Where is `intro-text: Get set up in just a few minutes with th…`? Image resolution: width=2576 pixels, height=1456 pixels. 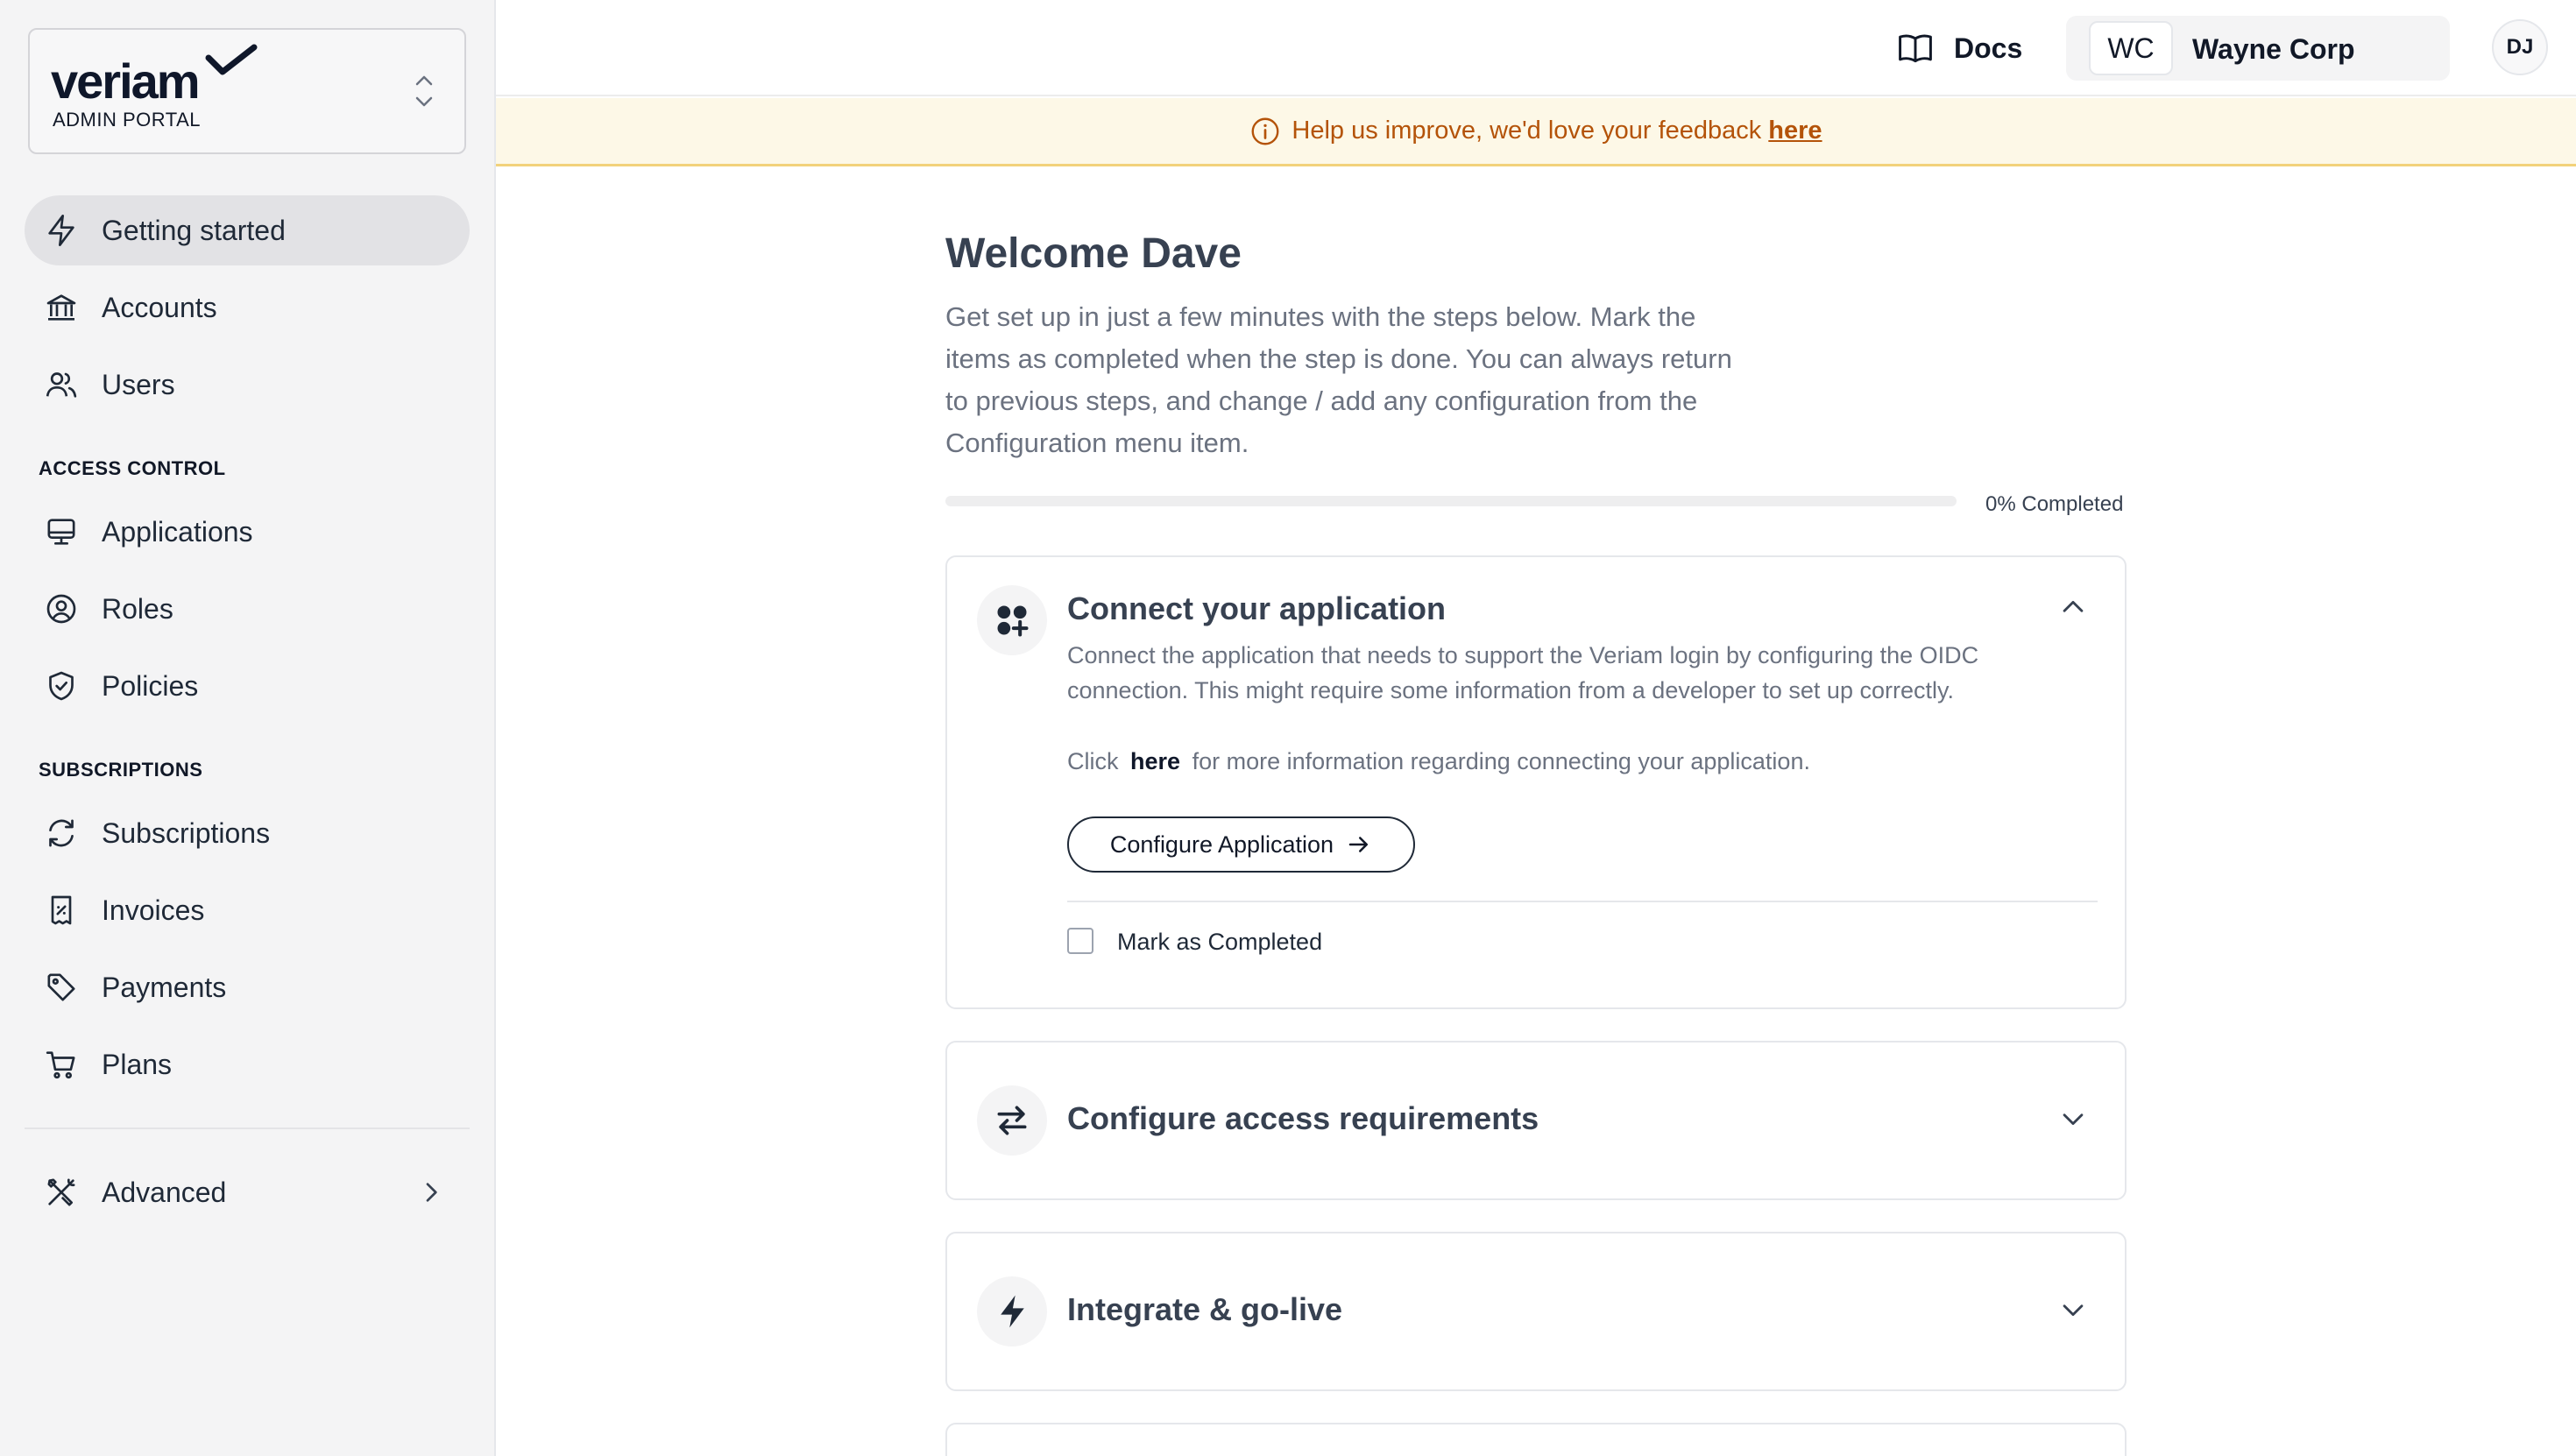 intro-text: Get set up in just a few minutes with th… is located at coordinates (1338, 379).